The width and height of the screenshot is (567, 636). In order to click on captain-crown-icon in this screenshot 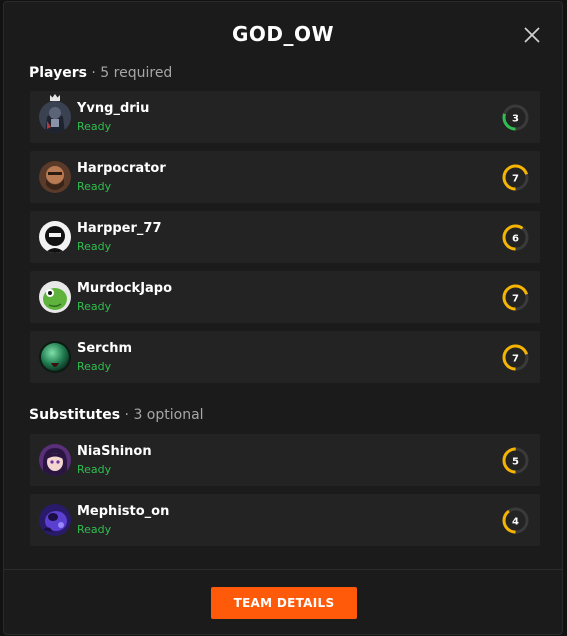, I will do `click(55, 97)`.